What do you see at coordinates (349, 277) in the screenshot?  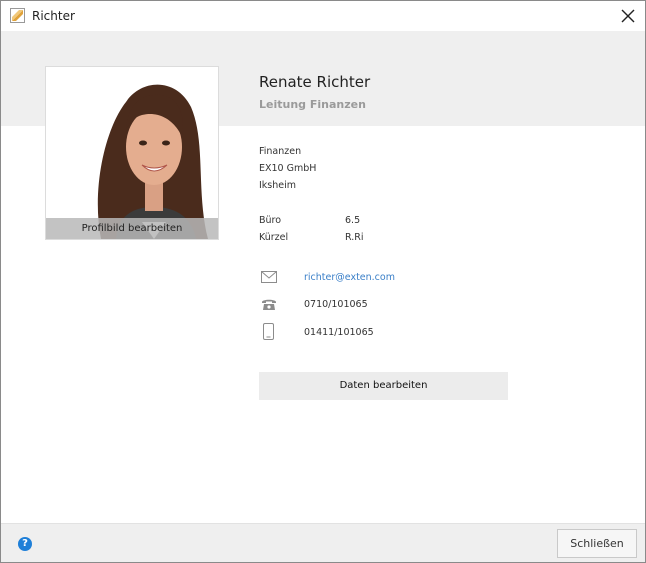 I see `email-link: richter@exten.com` at bounding box center [349, 277].